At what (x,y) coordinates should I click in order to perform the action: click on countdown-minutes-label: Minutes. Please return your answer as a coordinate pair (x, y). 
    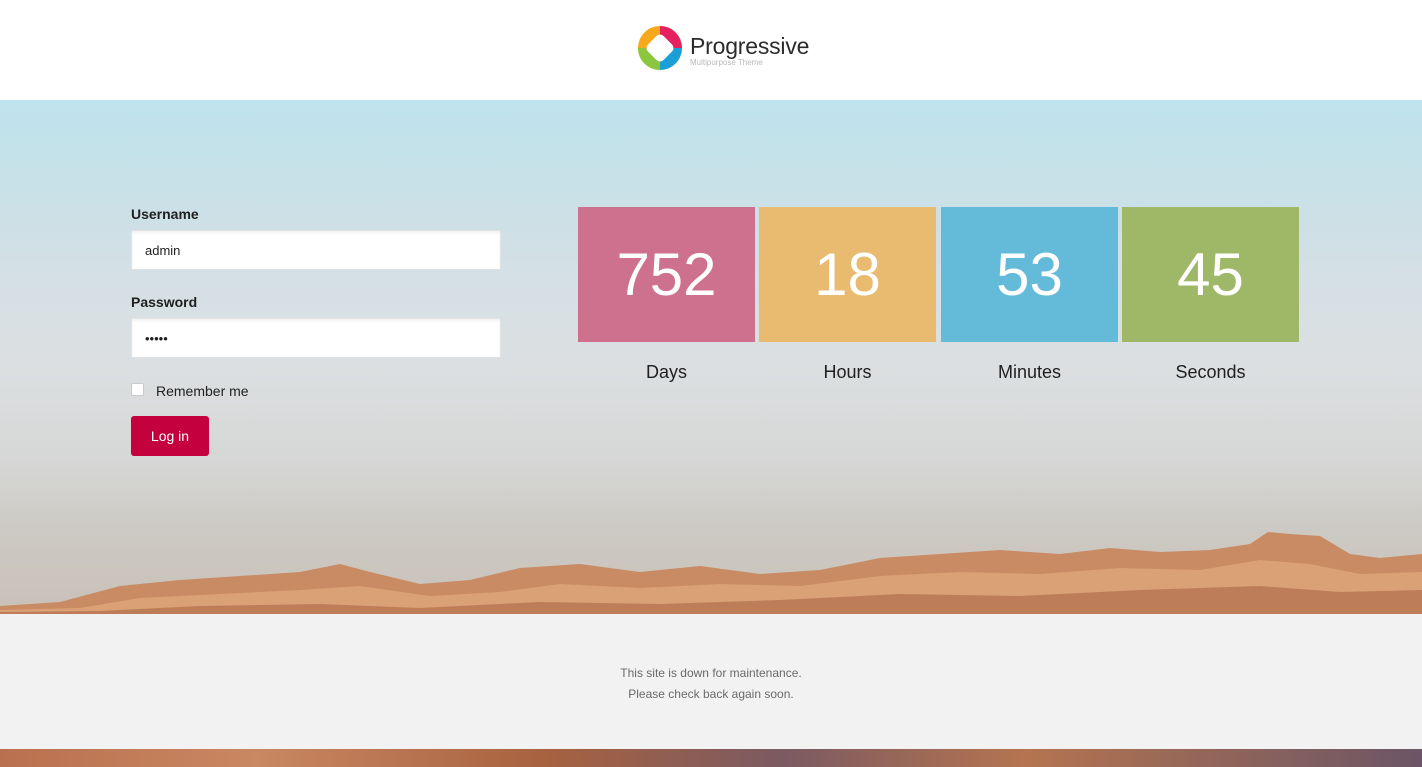
    Looking at the image, I should click on (1029, 372).